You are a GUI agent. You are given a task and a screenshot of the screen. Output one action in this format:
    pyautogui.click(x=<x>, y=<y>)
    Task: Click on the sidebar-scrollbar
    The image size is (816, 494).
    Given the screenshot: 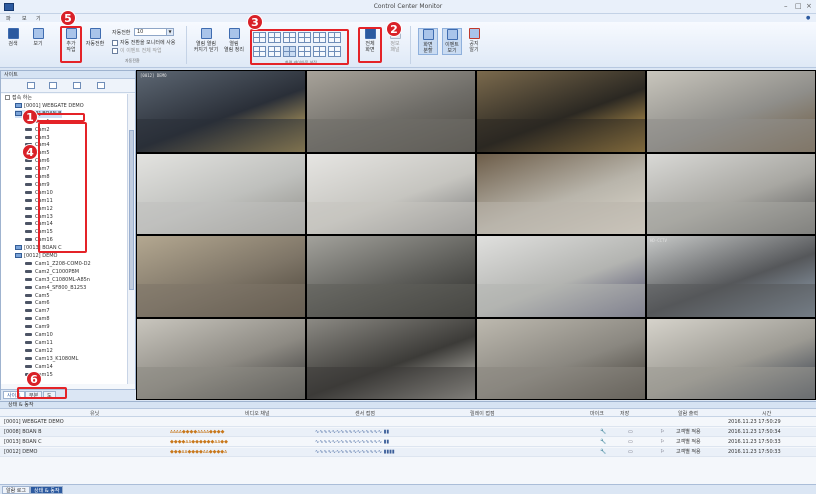 What is the action you would take?
    pyautogui.click(x=131, y=239)
    